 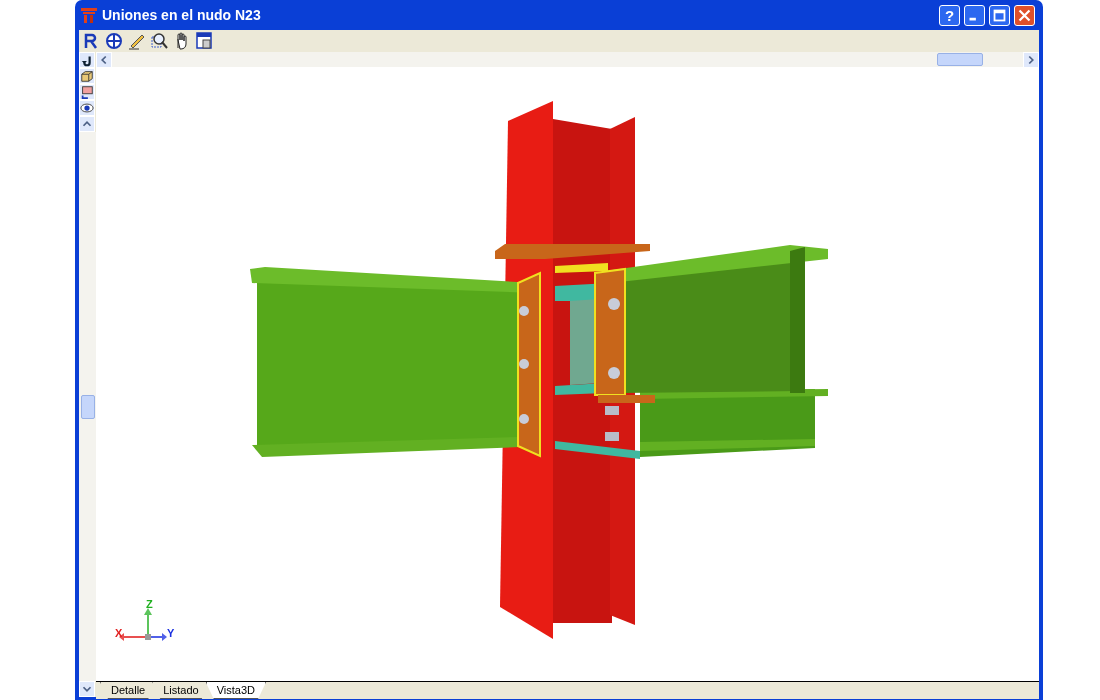 I want to click on minimize-icon, so click(x=974, y=15).